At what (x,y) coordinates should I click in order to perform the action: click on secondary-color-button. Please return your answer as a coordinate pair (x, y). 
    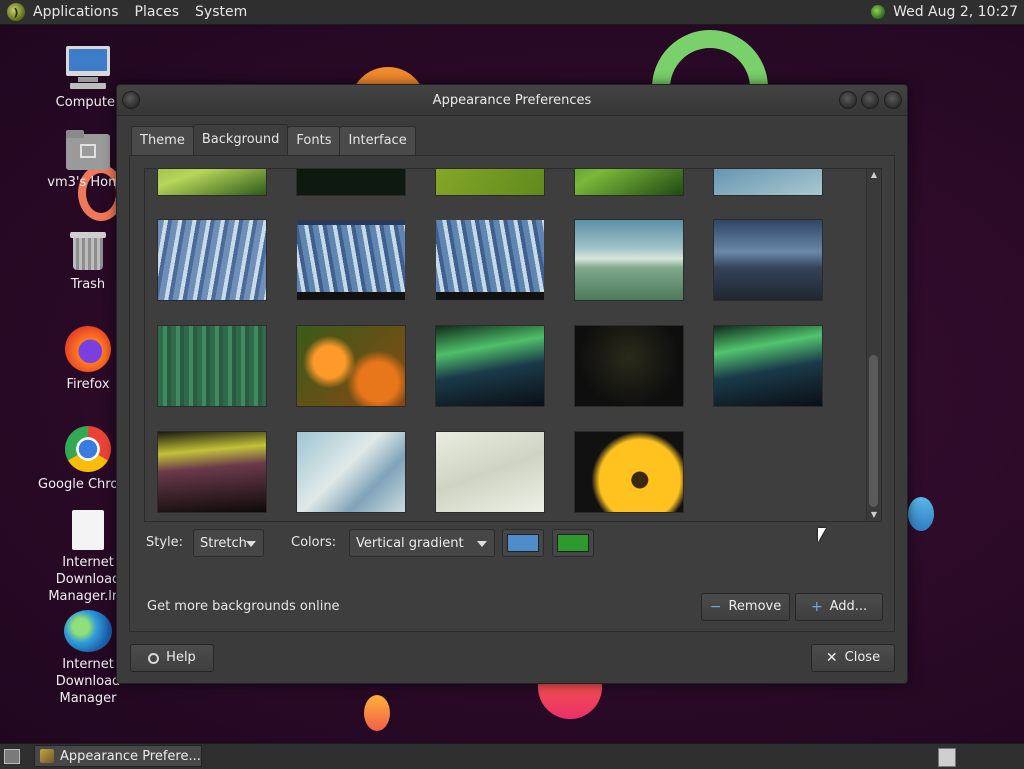
    Looking at the image, I should click on (573, 543).